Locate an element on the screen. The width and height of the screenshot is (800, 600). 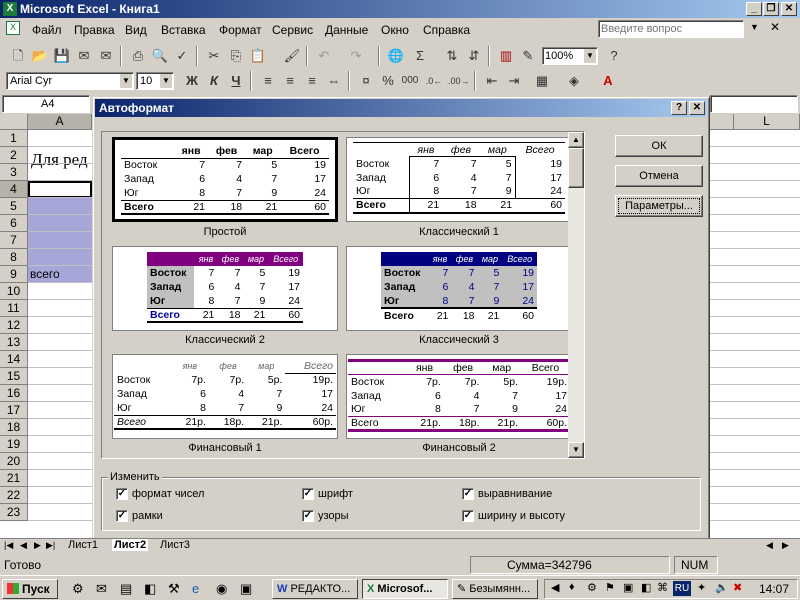
increase-indent-icon: ⇥ is located at coordinates (514, 81).